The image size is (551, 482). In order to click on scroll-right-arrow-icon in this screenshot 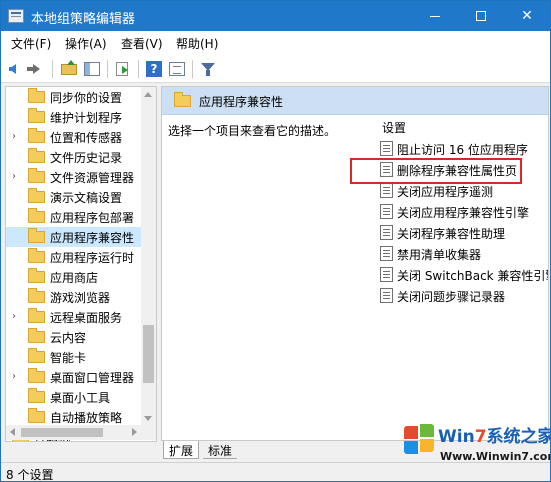, I will do `click(134, 432)`.